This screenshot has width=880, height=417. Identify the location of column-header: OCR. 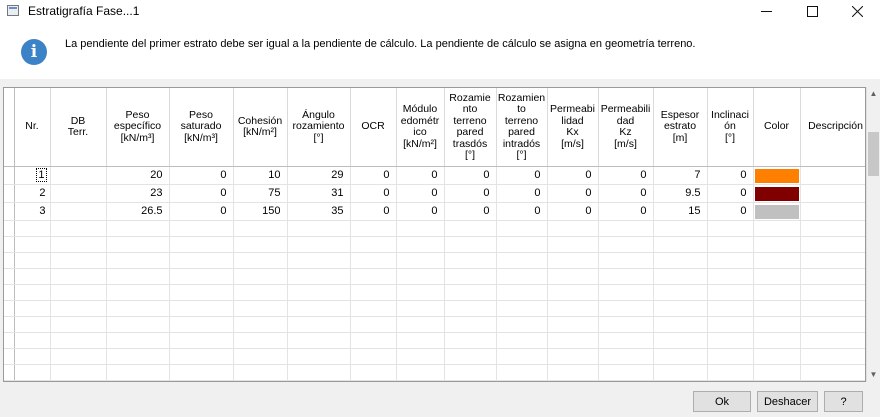
(373, 127).